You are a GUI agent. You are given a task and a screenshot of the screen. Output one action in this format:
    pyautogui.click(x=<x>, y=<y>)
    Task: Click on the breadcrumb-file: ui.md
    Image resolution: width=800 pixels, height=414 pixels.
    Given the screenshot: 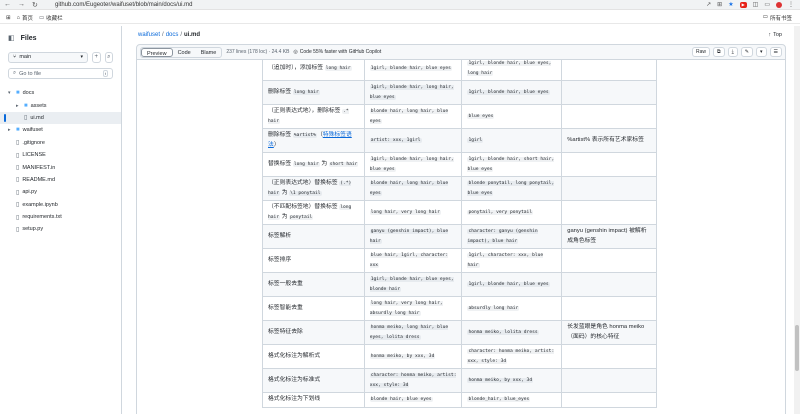 What is the action you would take?
    pyautogui.click(x=192, y=35)
    